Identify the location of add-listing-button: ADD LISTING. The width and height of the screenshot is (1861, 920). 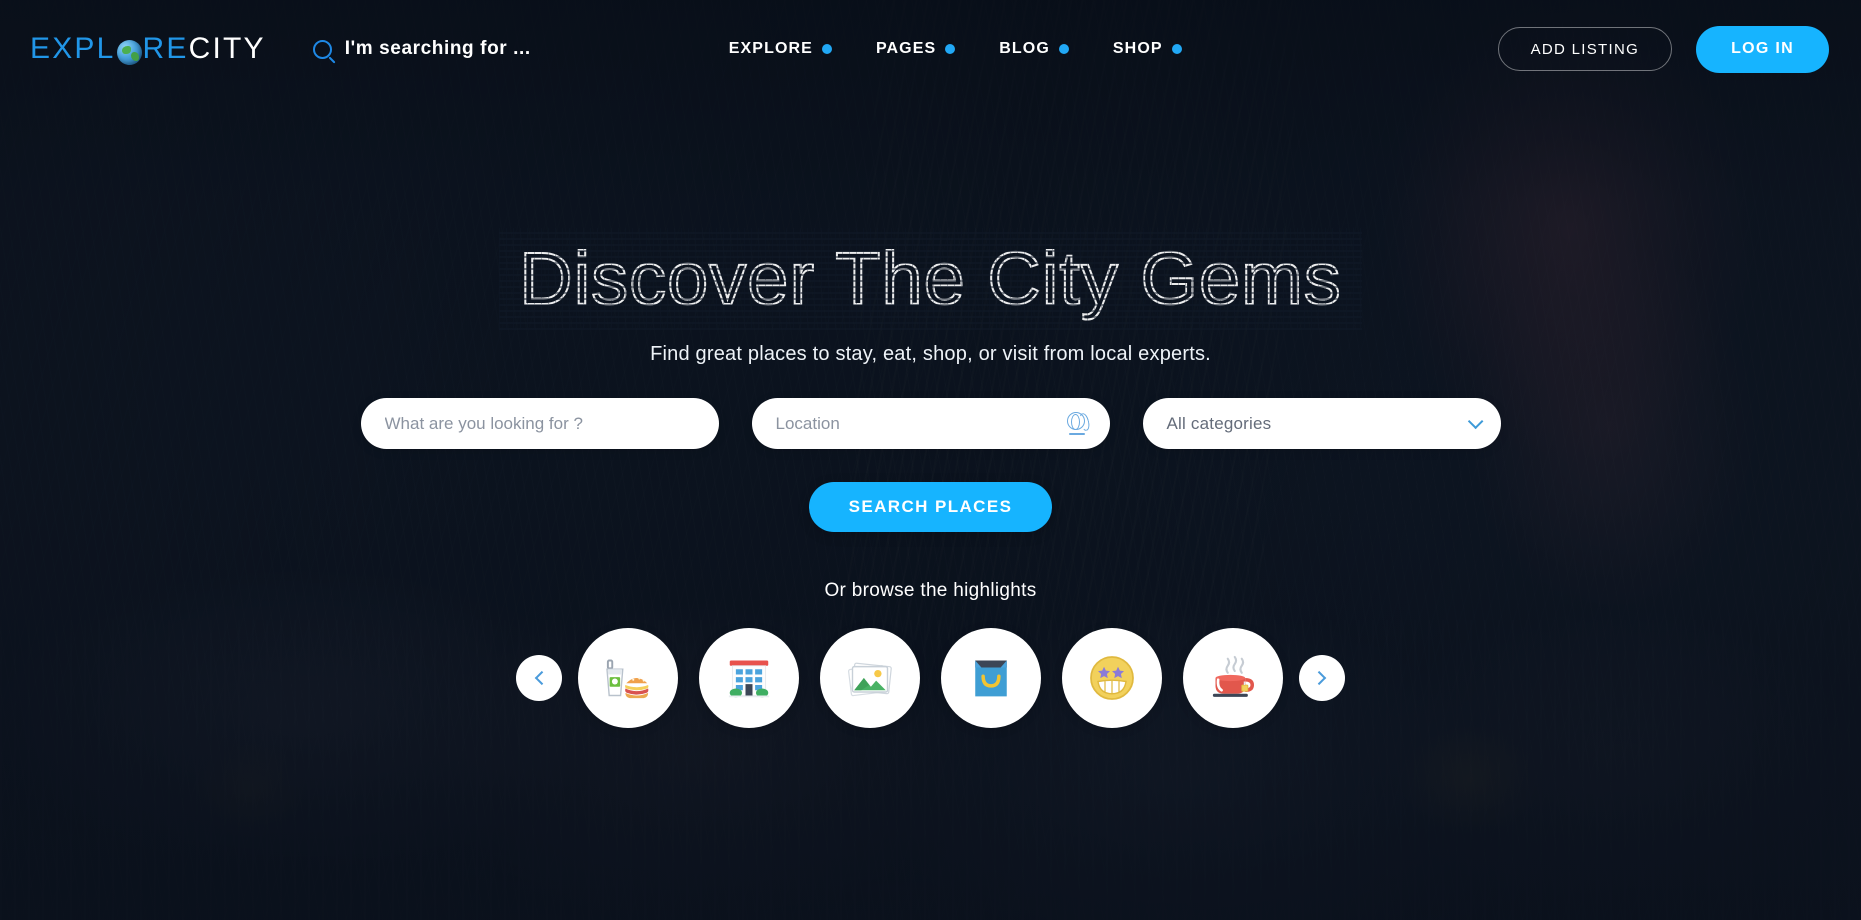
(1585, 49).